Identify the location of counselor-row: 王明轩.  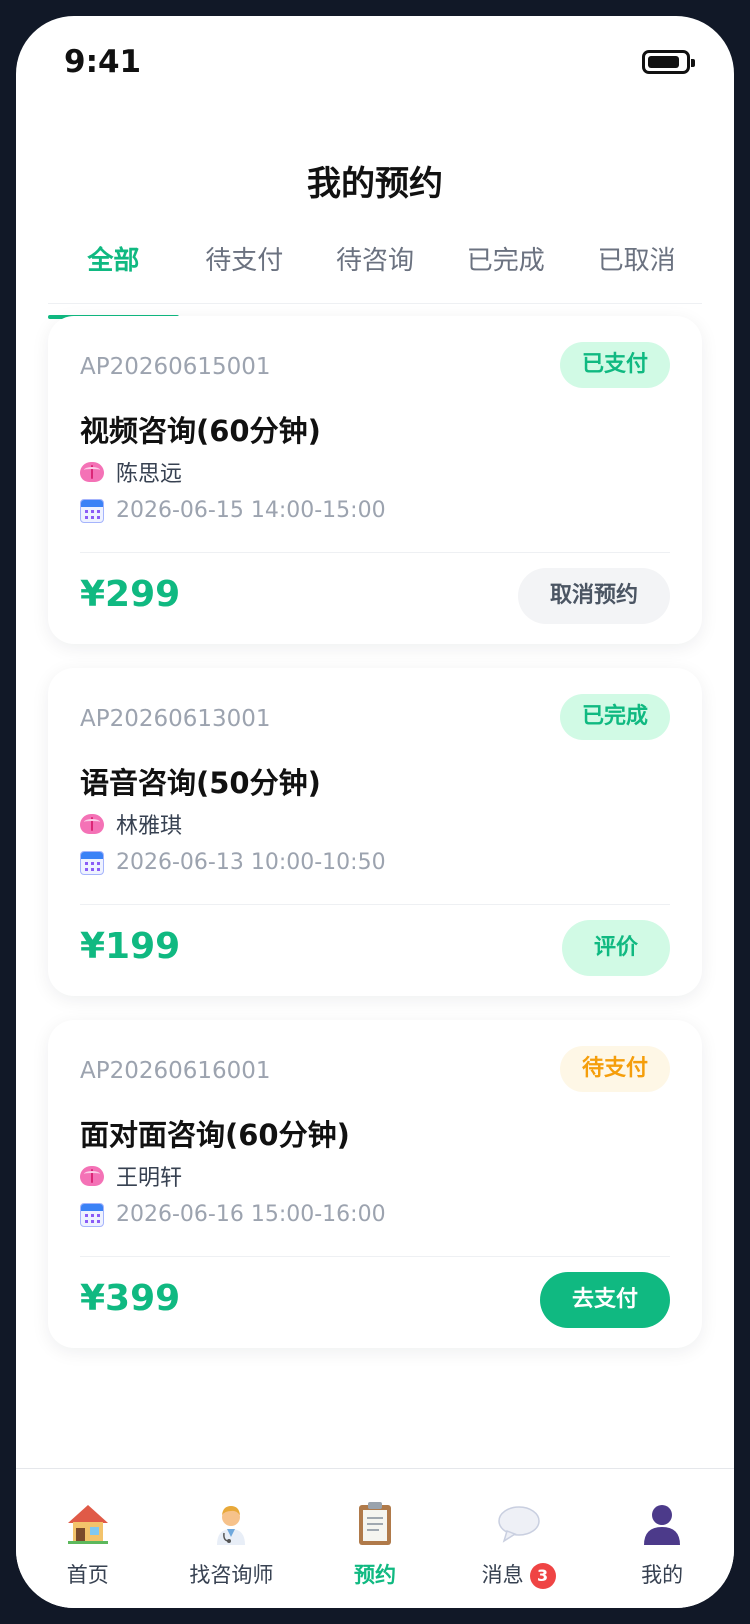
(131, 1176).